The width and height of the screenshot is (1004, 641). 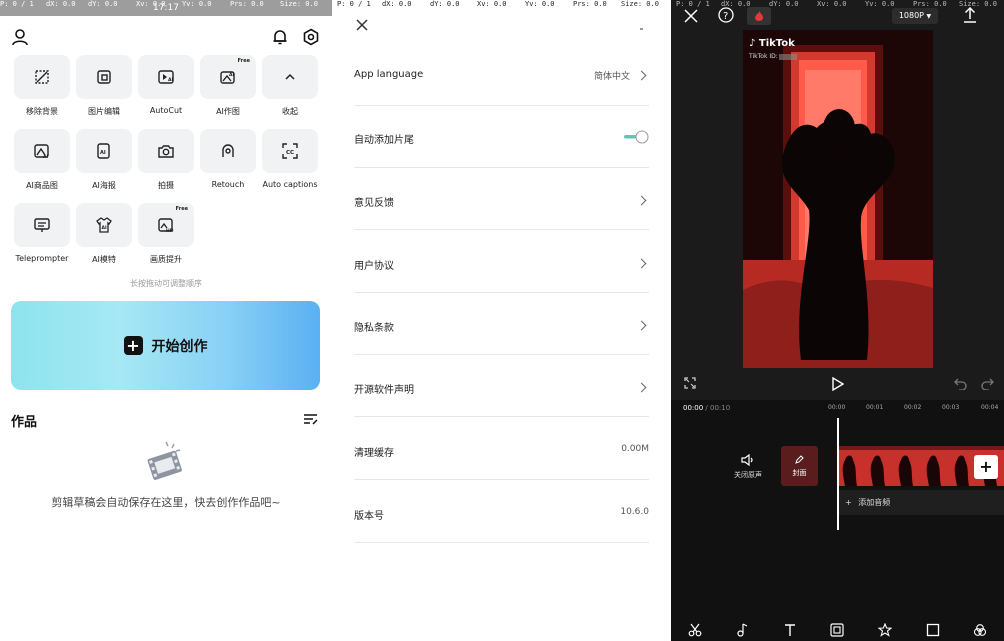 What do you see at coordinates (20, 37) in the screenshot?
I see `profile-icon` at bounding box center [20, 37].